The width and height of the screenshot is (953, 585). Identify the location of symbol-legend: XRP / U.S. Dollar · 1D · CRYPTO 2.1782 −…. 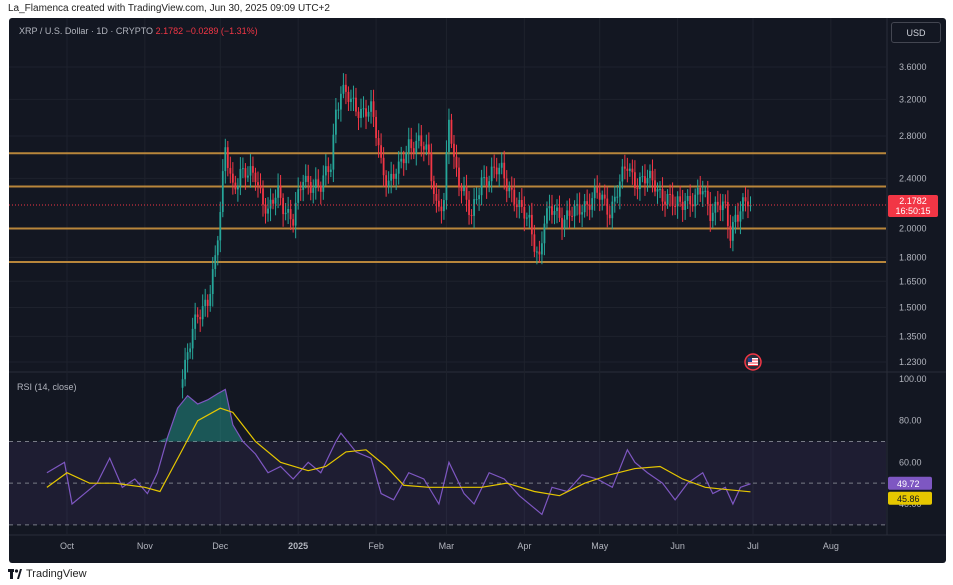
(138, 31).